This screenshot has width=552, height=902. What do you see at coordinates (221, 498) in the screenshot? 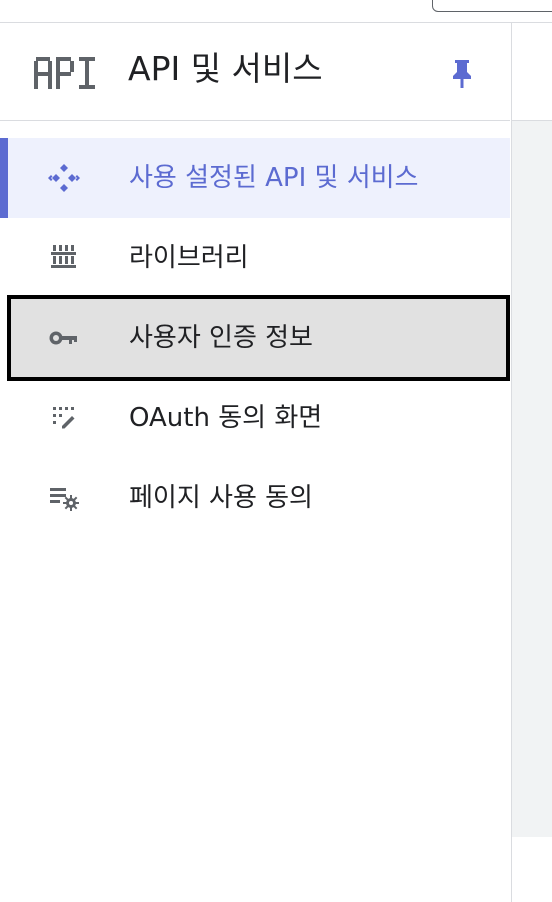
I see `sidebar-item-label: 페이지 사용 동의` at bounding box center [221, 498].